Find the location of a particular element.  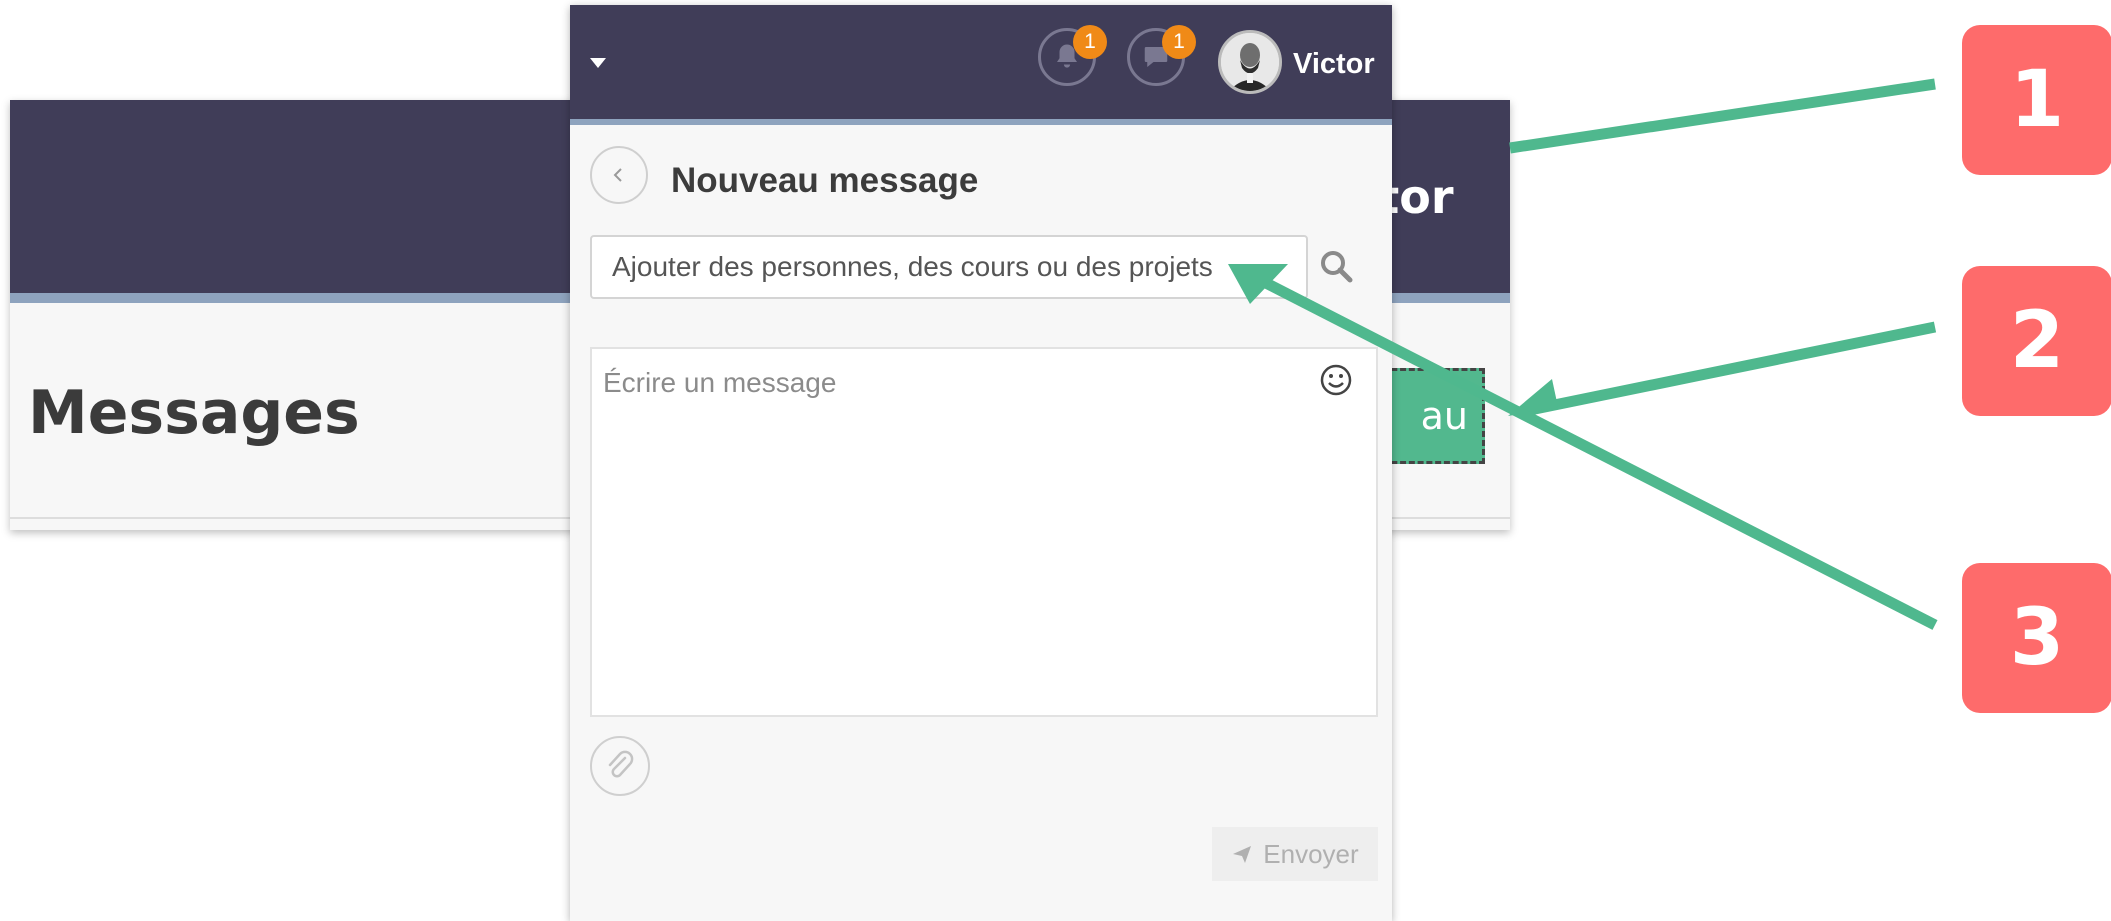

callout-1: 1 is located at coordinates (2036, 100).